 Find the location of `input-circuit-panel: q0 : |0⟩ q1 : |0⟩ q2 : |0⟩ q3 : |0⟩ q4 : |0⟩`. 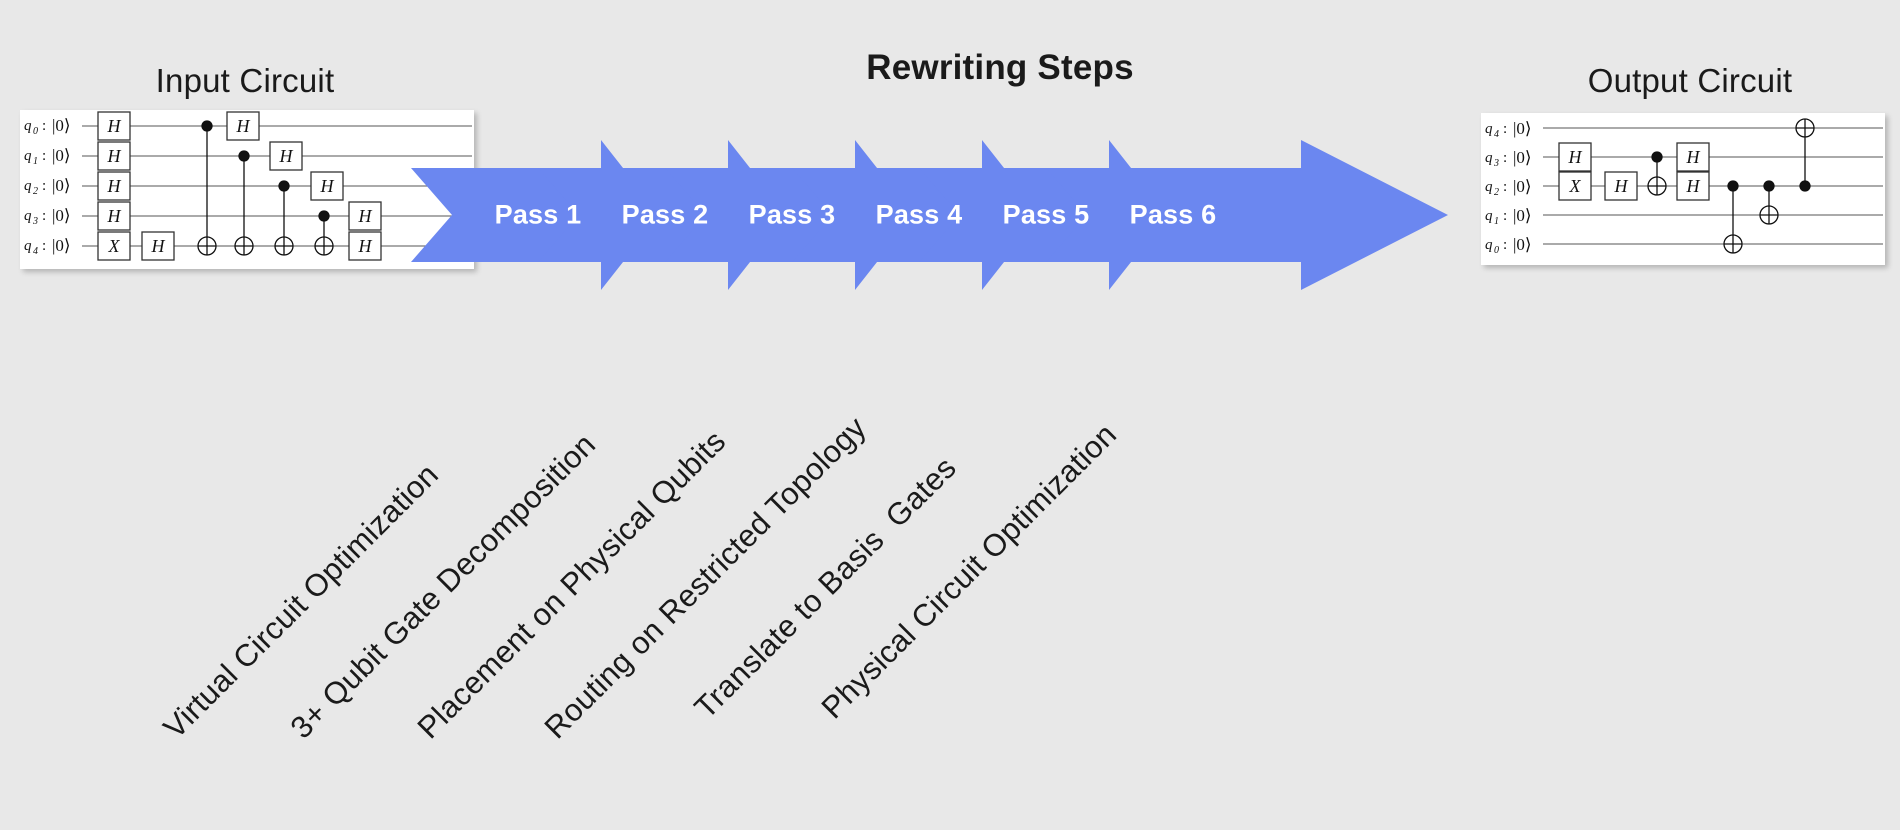

input-circuit-panel: q0 : |0⟩ q1 : |0⟩ q2 : |0⟩ q3 : |0⟩ q4 : |0⟩ is located at coordinates (247, 189).